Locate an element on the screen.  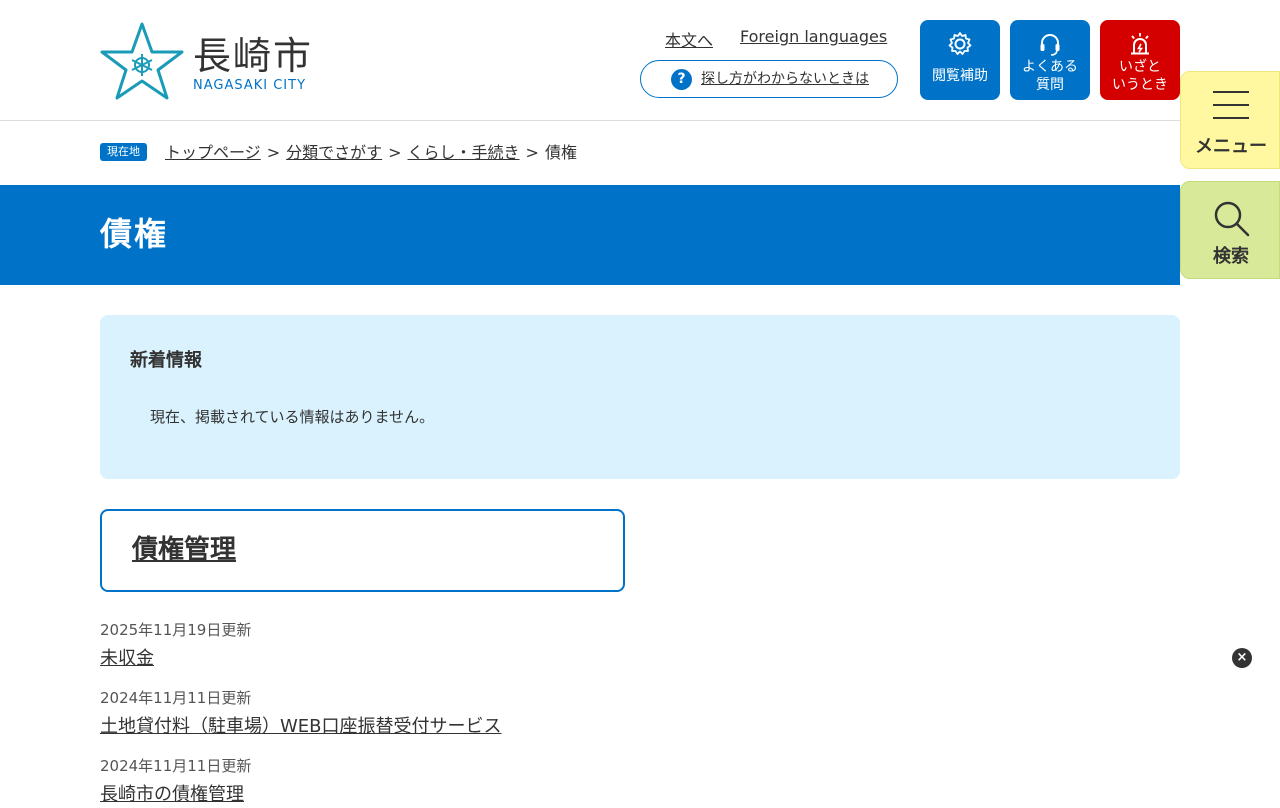
search-help-button: ? 探し方がわからないときは is located at coordinates (769, 79).